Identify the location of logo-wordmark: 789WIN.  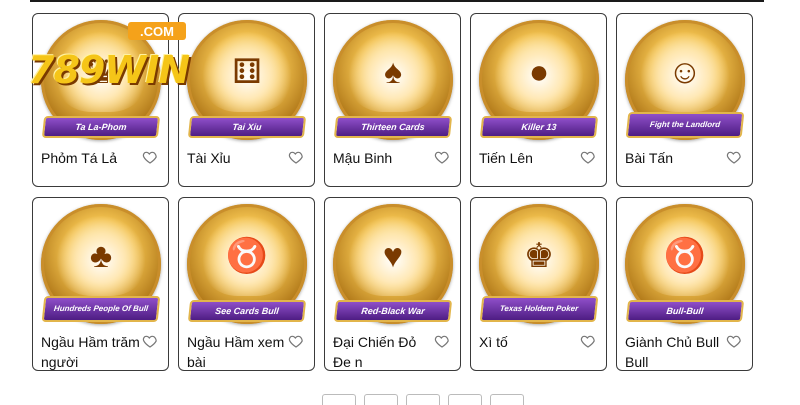
(109, 70).